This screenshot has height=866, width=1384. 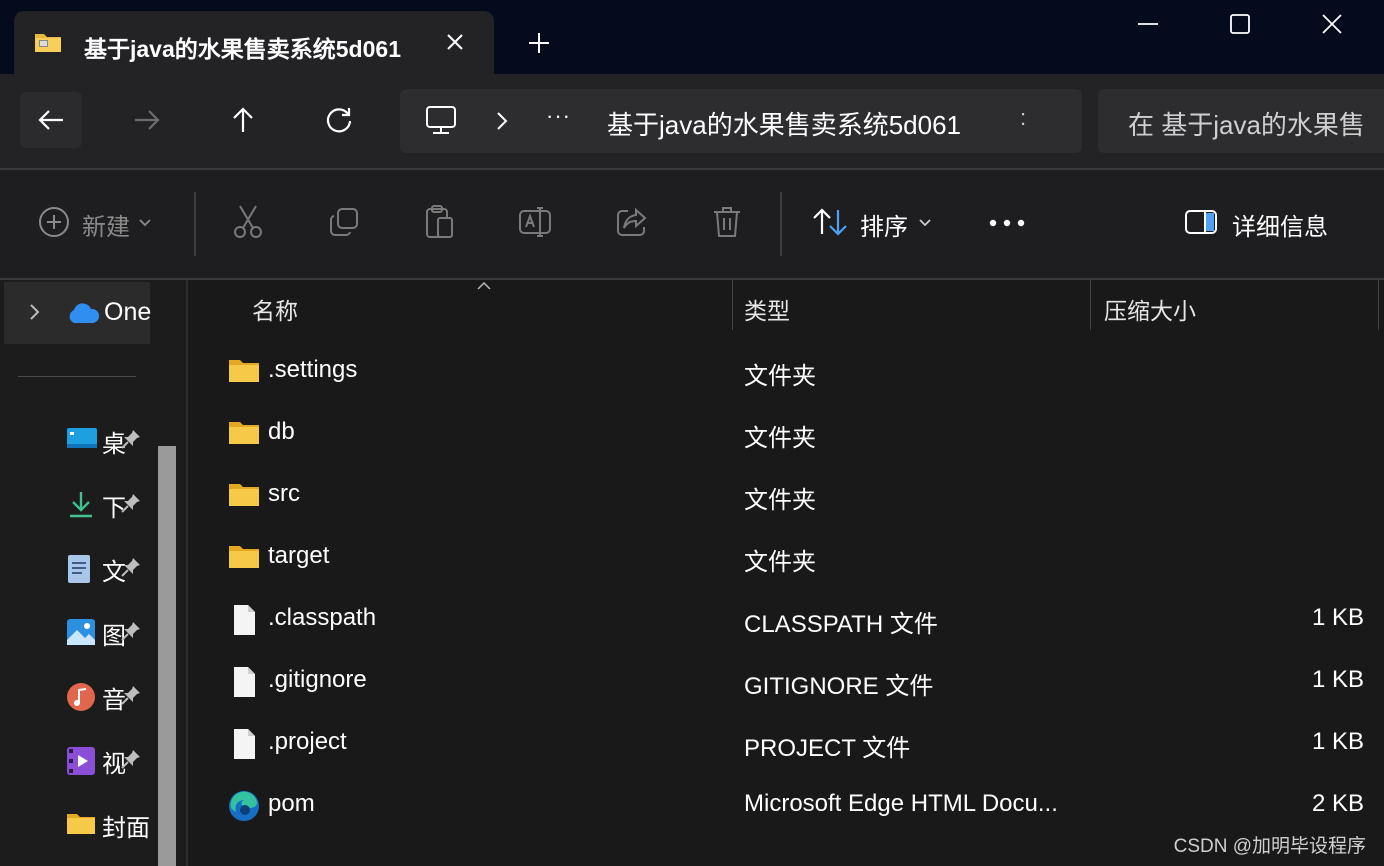 What do you see at coordinates (81, 440) in the screenshot?
I see `desktop-icon` at bounding box center [81, 440].